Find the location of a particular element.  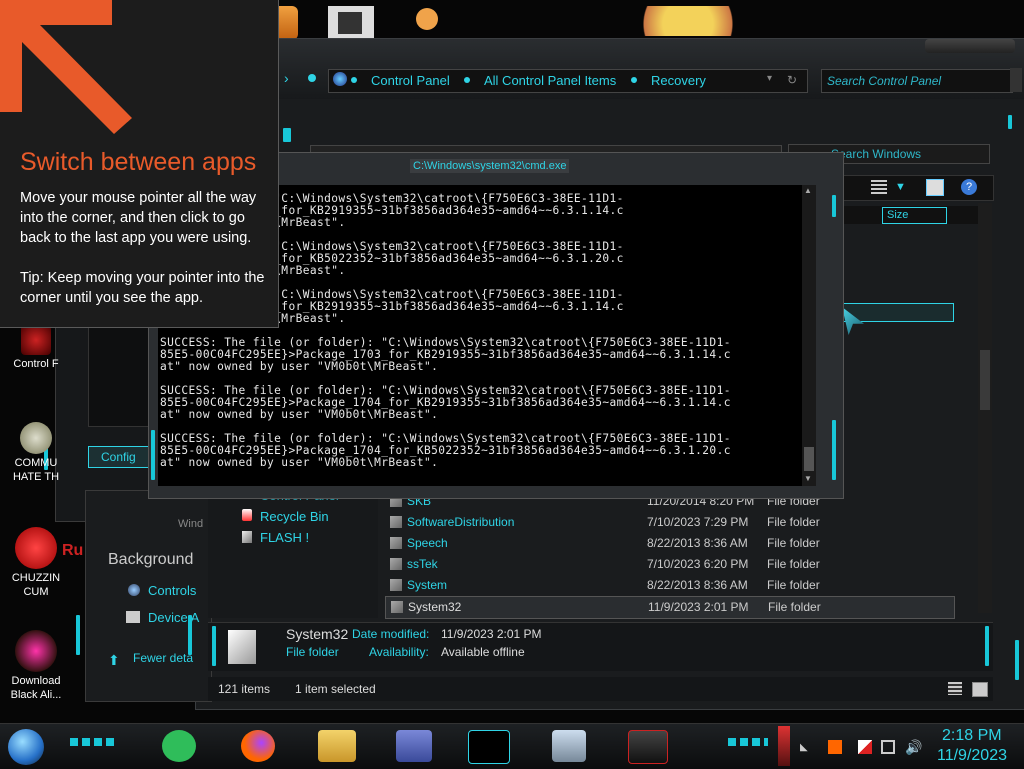

selected-count: 1 item selected is located at coordinates (335, 689).